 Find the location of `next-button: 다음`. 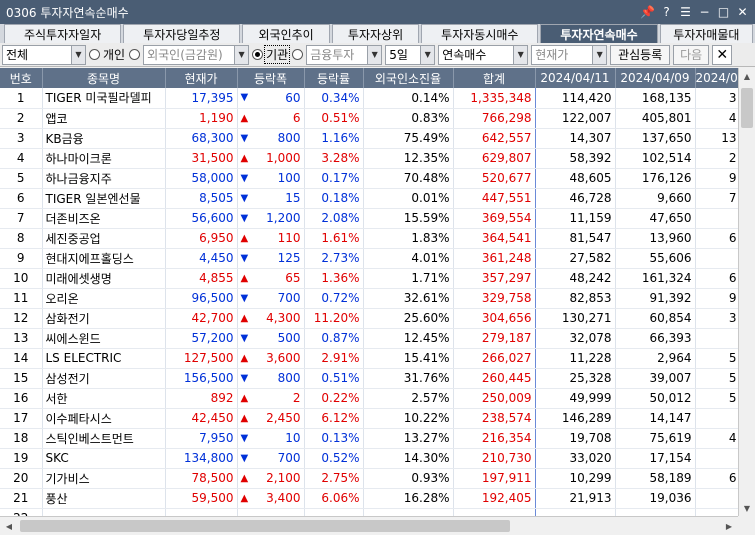

next-button: 다음 is located at coordinates (691, 54).